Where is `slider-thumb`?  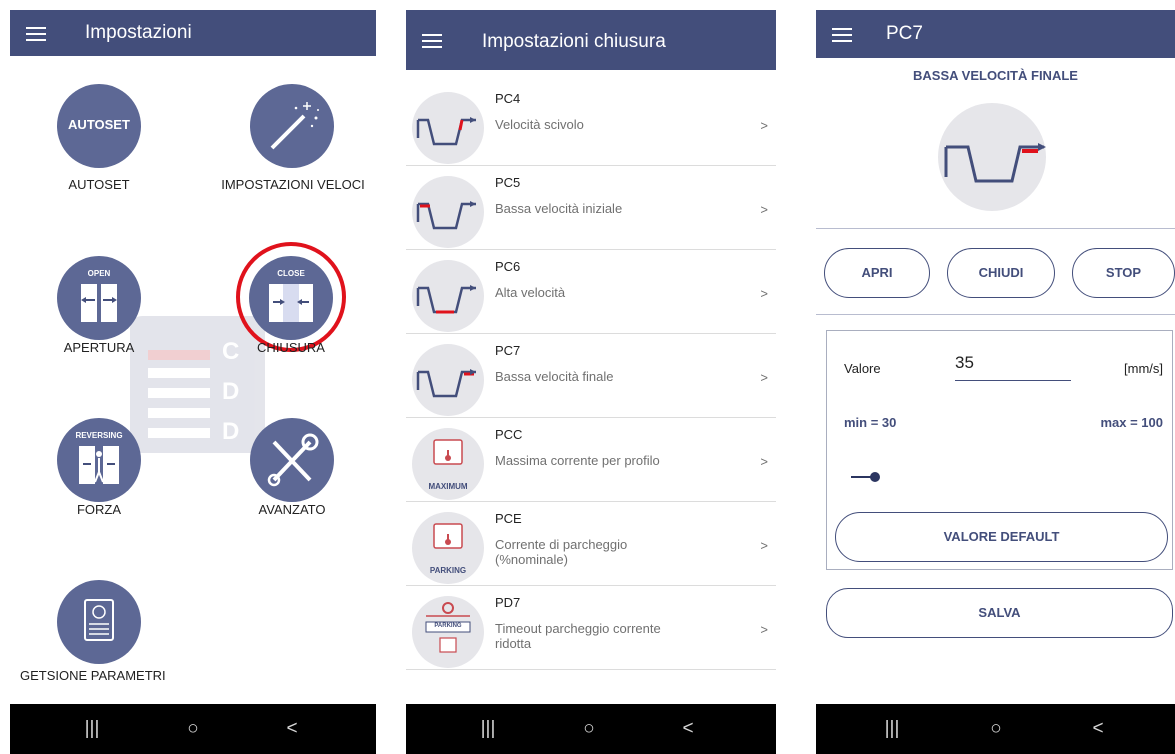 slider-thumb is located at coordinates (875, 477).